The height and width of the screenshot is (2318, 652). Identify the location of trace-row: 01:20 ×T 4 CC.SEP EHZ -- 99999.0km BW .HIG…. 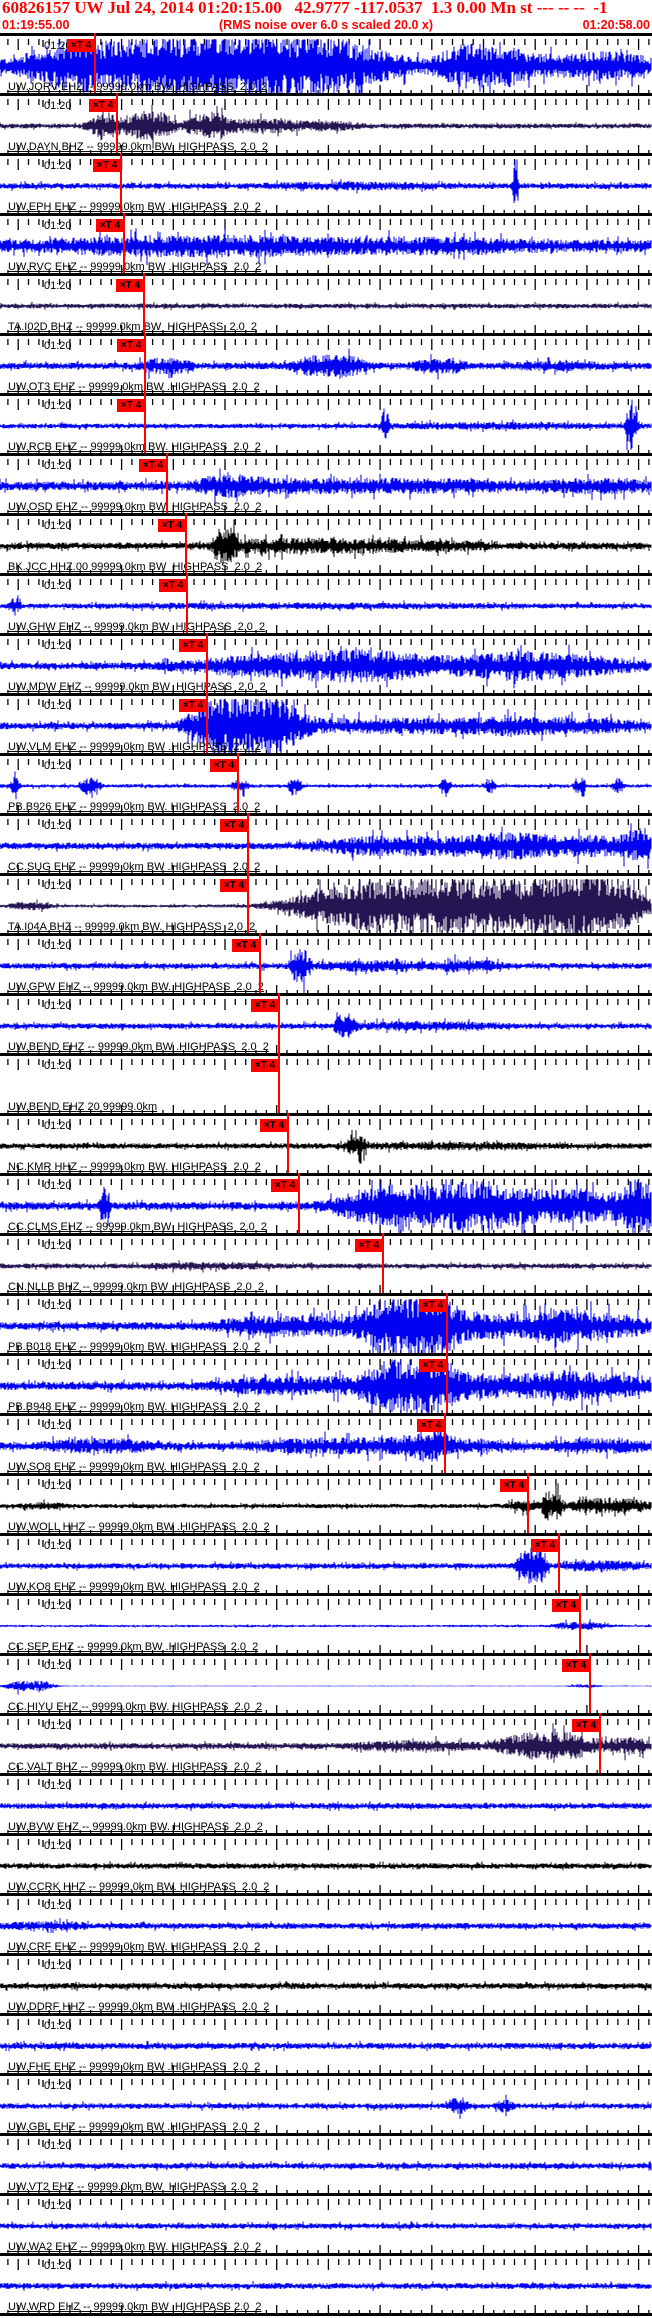
(326, 1624).